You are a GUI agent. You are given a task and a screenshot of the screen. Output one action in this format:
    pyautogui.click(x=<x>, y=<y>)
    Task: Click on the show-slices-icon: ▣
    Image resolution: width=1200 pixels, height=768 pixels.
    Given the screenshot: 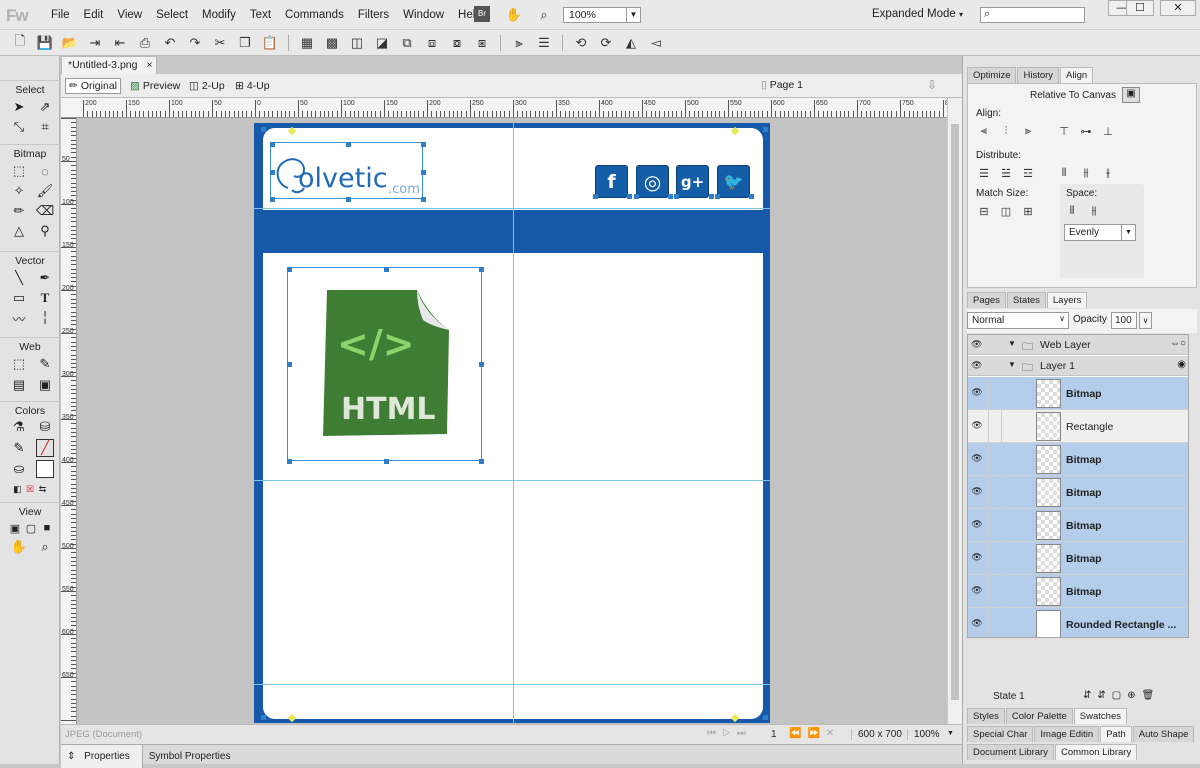 What is the action you would take?
    pyautogui.click(x=45, y=385)
    